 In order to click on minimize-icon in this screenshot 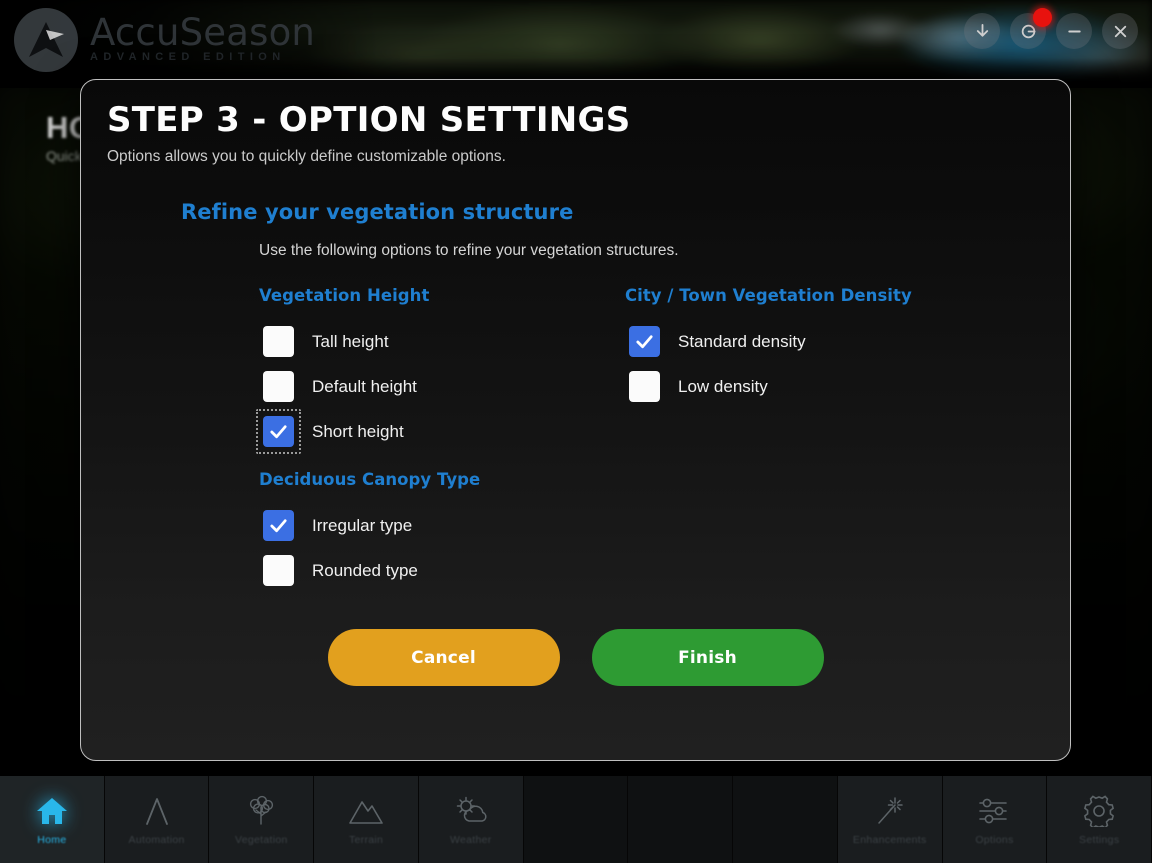, I will do `click(1074, 31)`.